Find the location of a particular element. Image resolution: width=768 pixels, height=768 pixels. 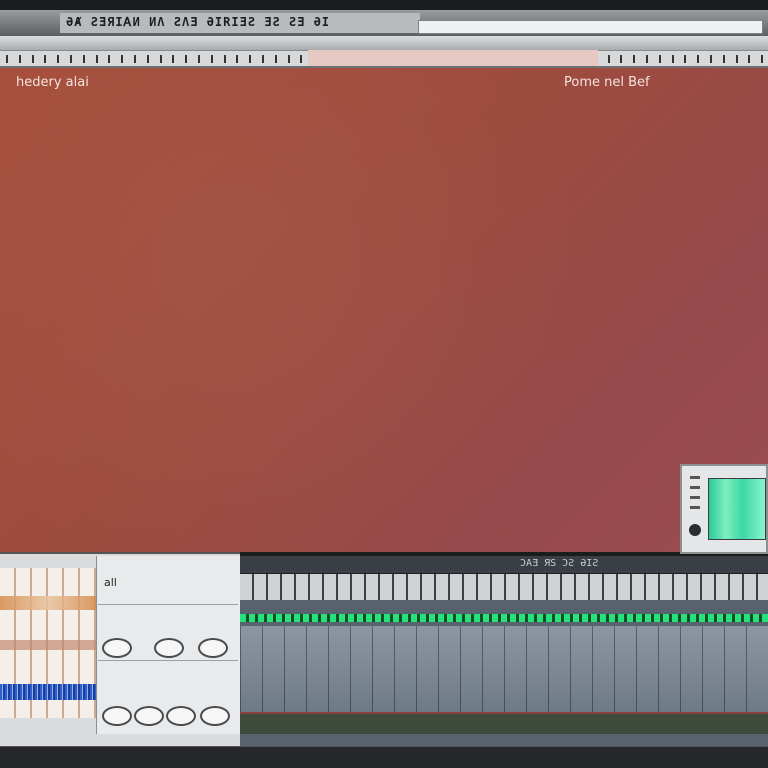

monitor-screen is located at coordinates (737, 509).